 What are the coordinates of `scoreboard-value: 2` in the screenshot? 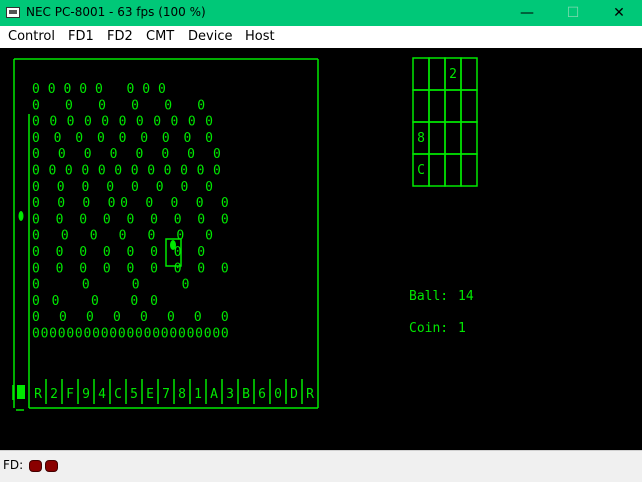 It's located at (453, 74).